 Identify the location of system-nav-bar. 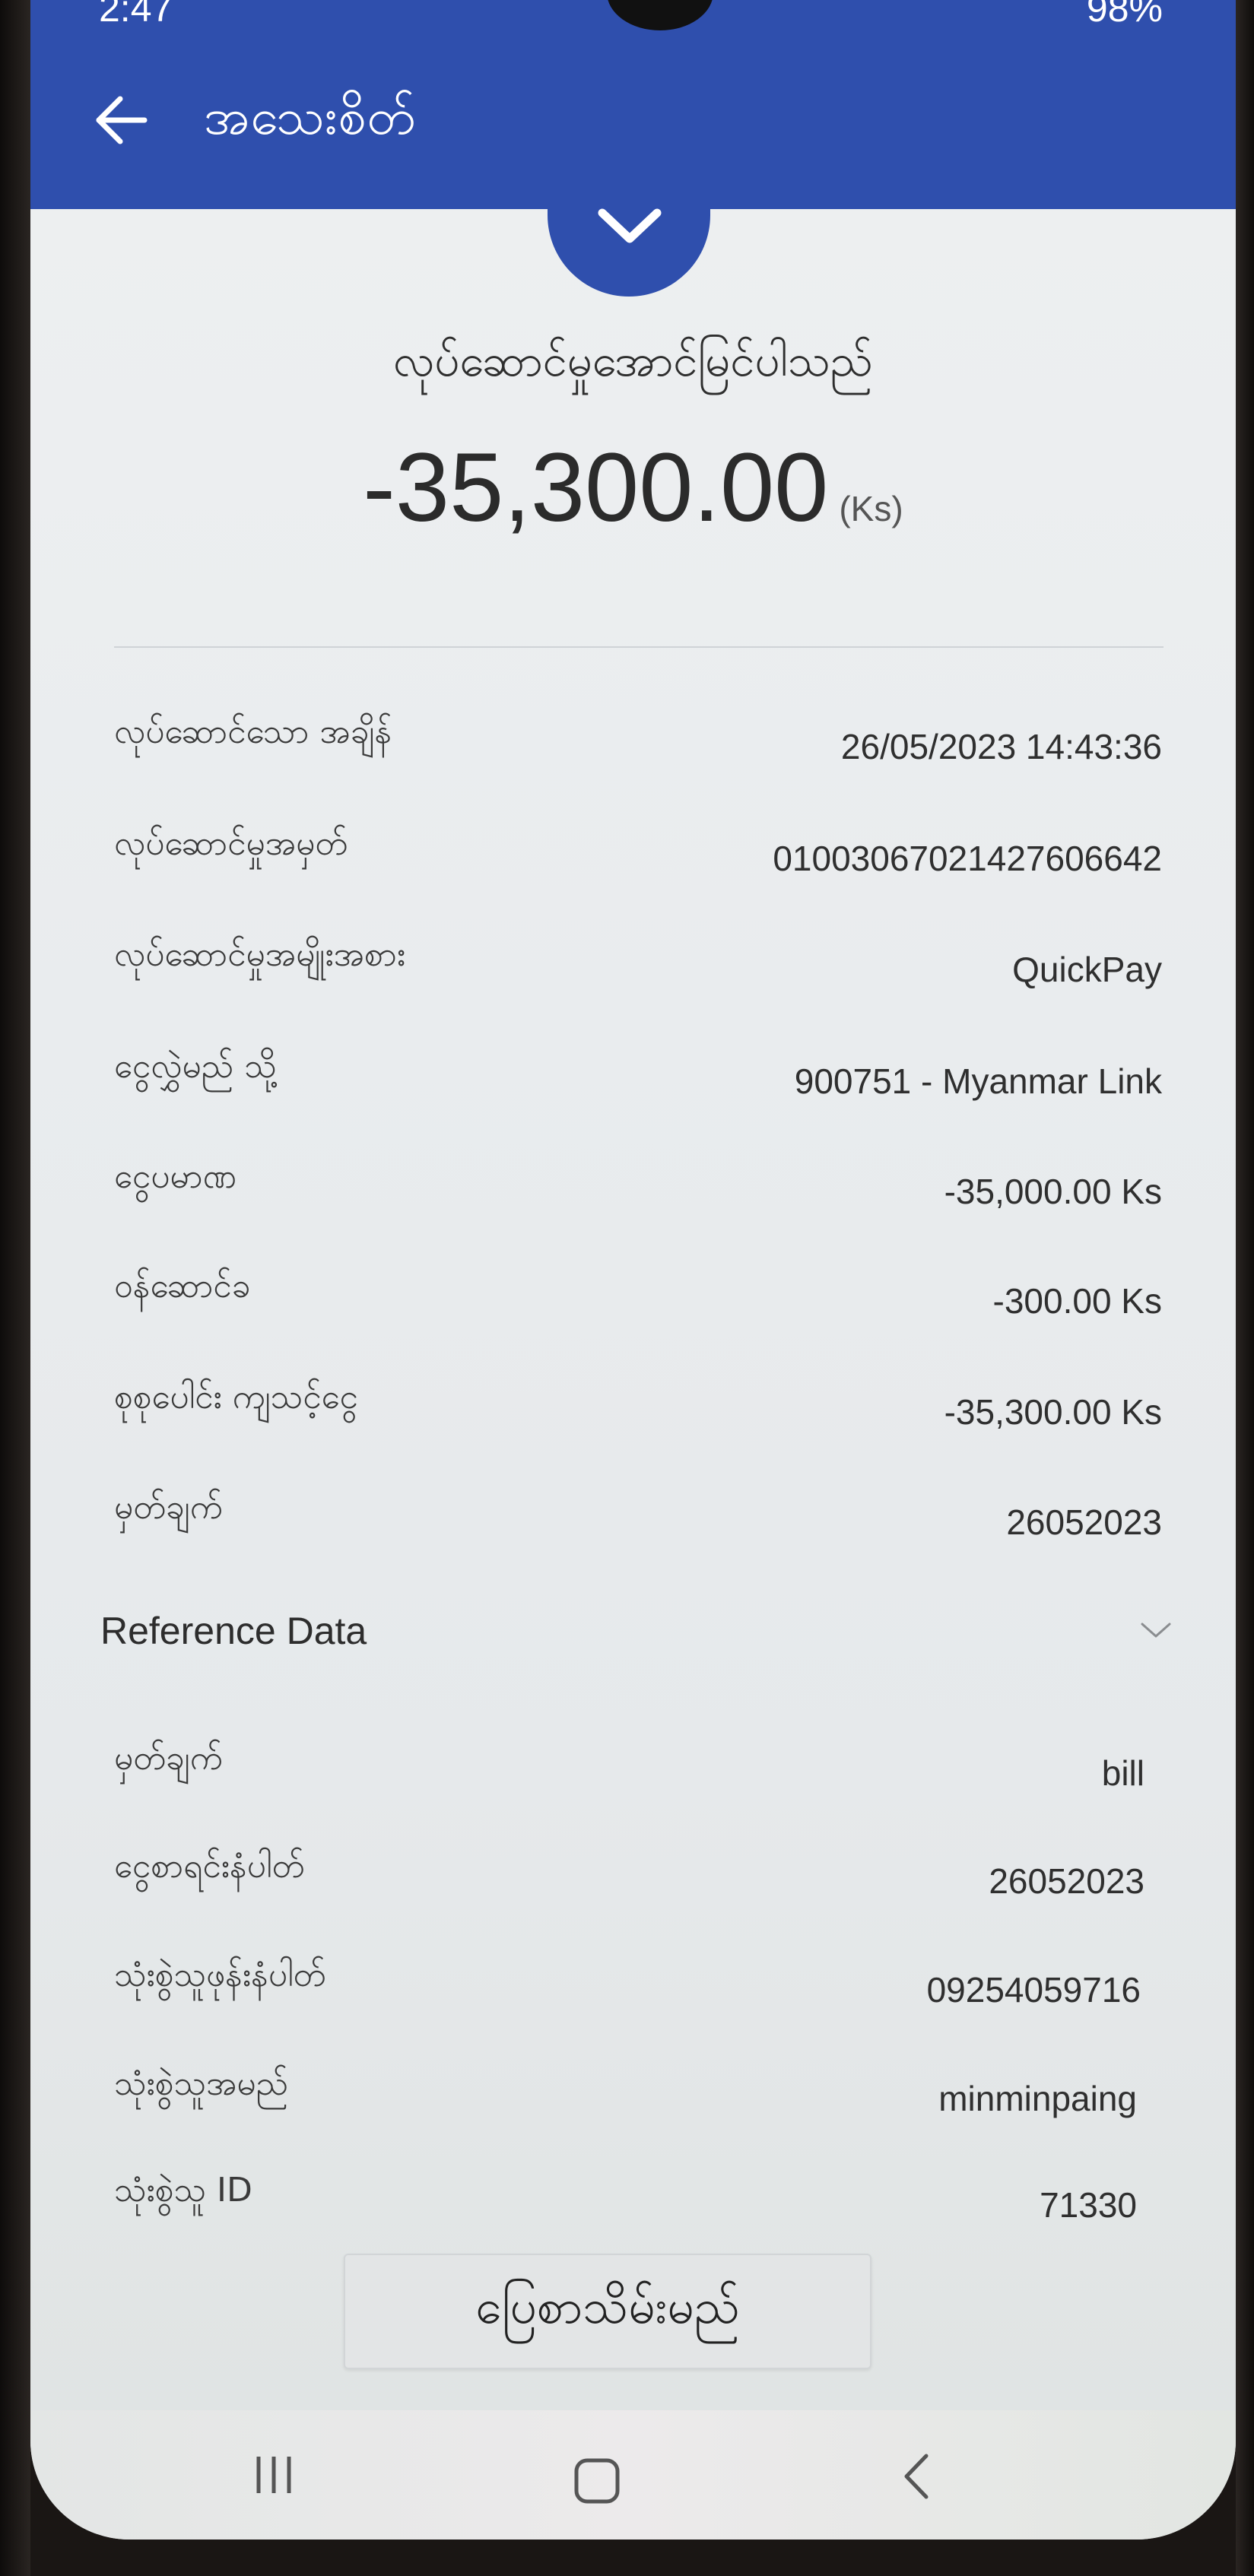
(633, 2475).